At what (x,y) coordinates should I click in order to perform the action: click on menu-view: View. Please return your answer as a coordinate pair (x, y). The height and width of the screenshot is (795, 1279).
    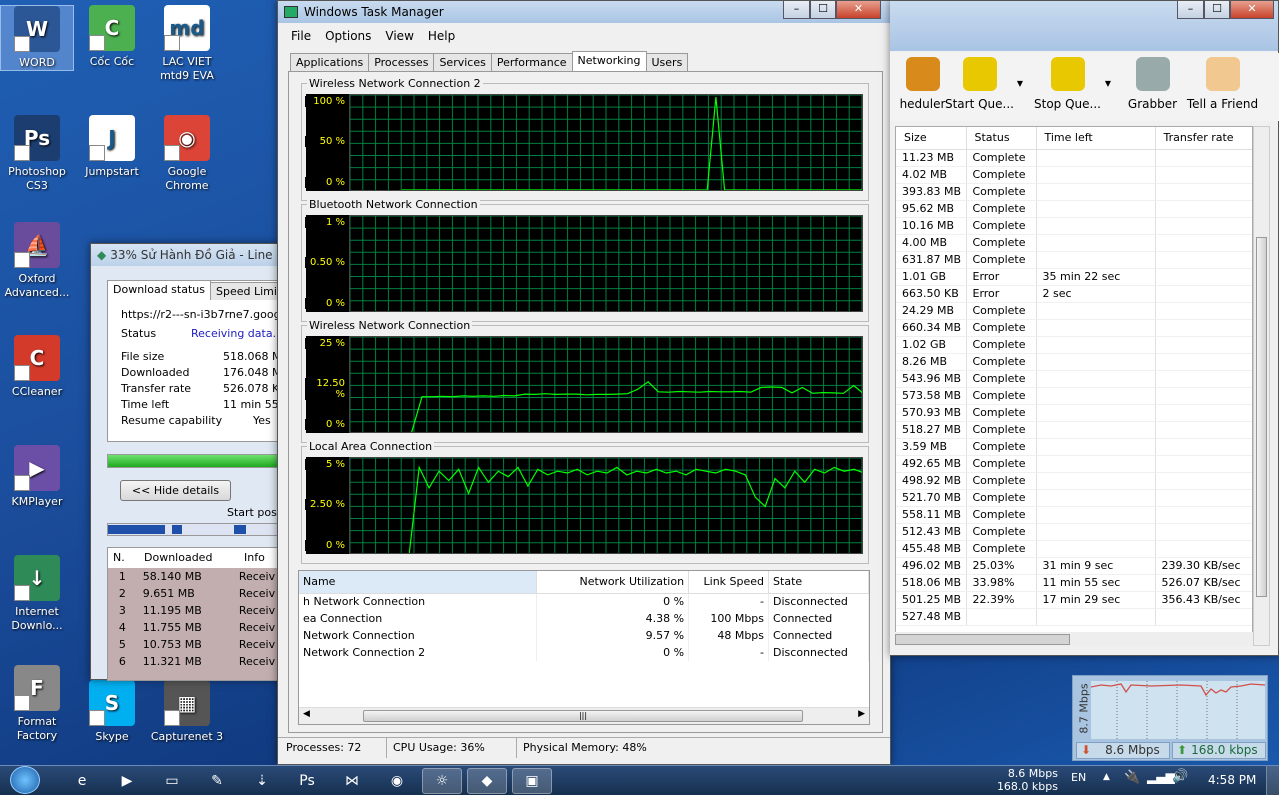
    Looking at the image, I should click on (399, 36).